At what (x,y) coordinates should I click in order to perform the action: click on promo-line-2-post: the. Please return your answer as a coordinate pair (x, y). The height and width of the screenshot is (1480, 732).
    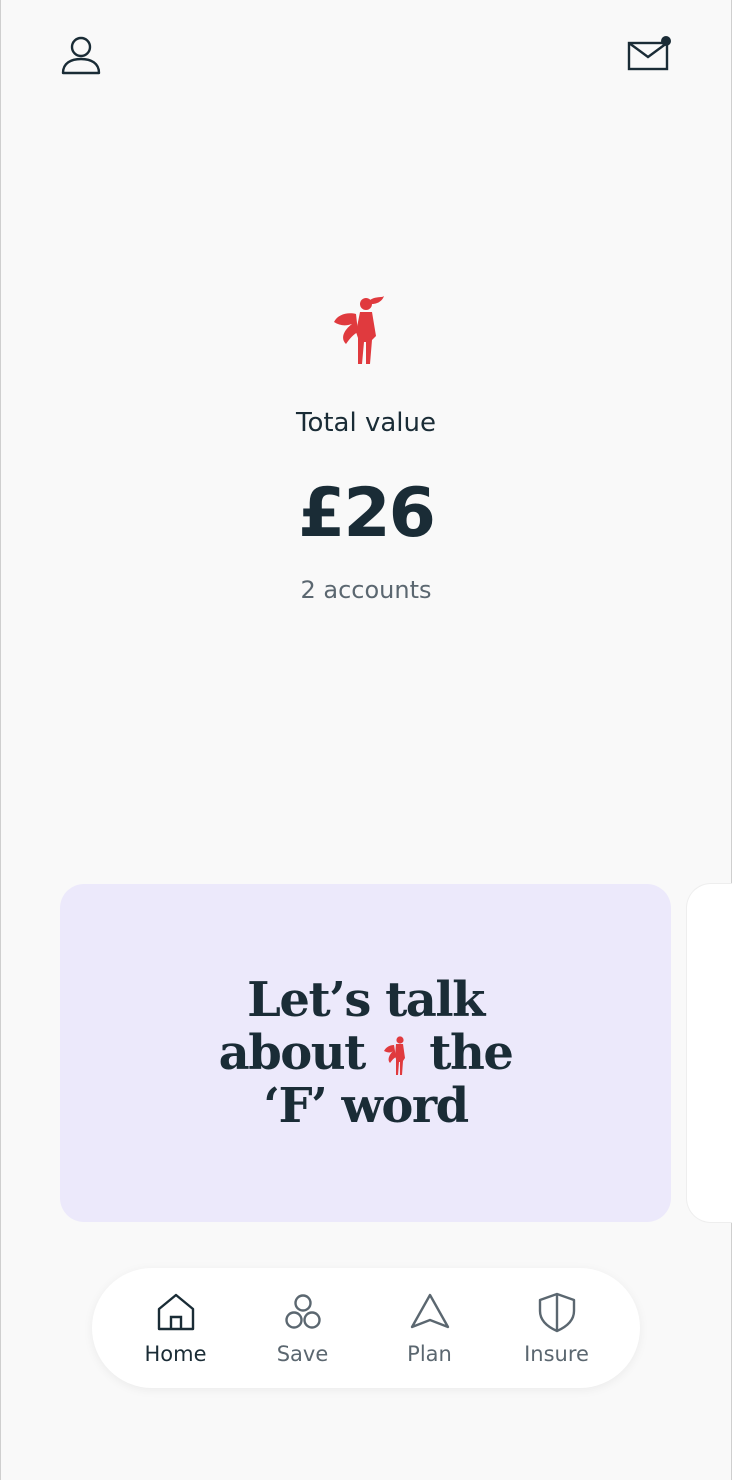
    Looking at the image, I should click on (464, 1052).